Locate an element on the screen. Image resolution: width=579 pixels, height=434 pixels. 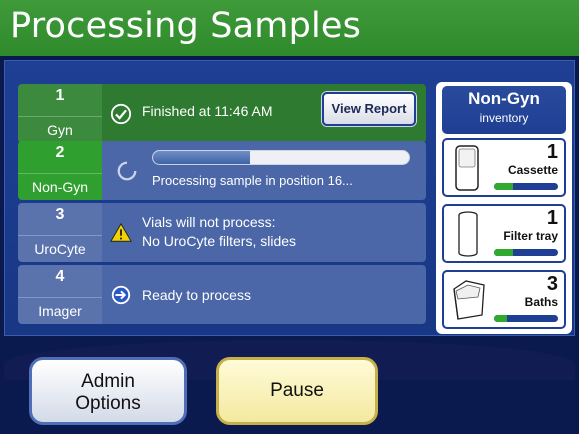
item-name: Cassette is located at coordinates (532, 170).